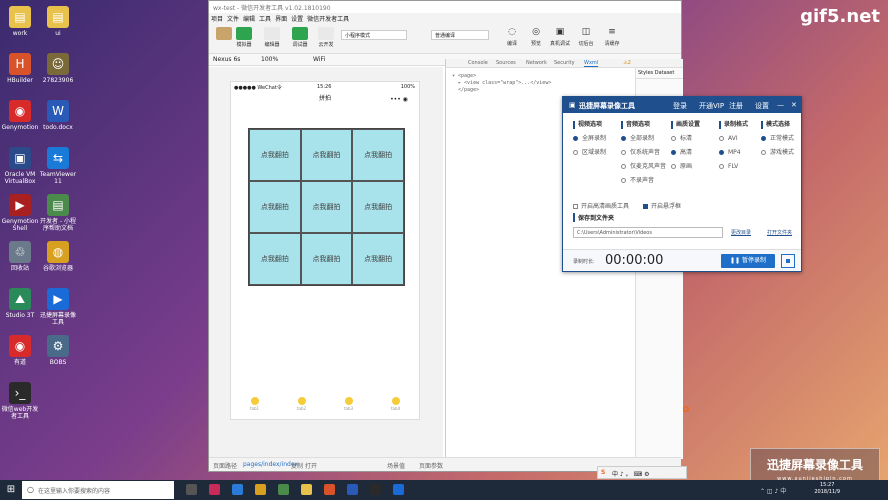 The image size is (888, 500). Describe the element at coordinates (536, 63) in the screenshot. I see `devtools-tab: Network` at that location.